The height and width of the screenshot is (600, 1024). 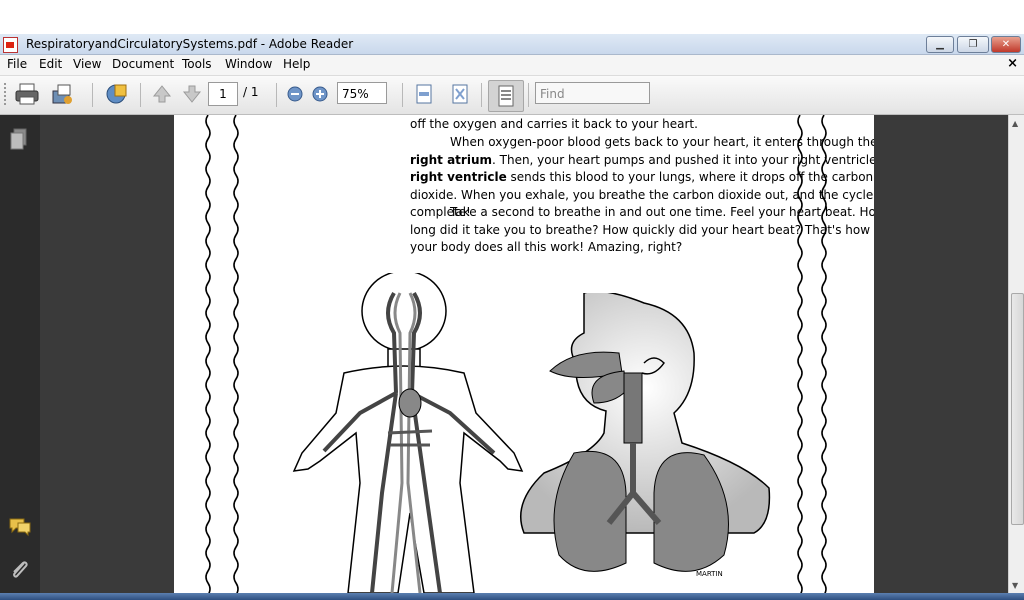 What do you see at coordinates (19, 139) in the screenshot?
I see `pages-icon` at bounding box center [19, 139].